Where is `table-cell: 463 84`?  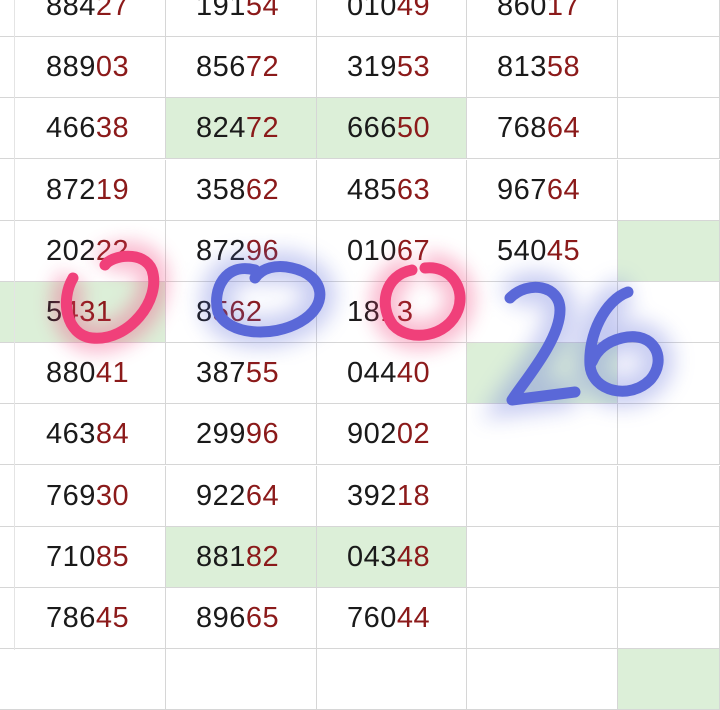
table-cell: 463 84 is located at coordinates (83, 434).